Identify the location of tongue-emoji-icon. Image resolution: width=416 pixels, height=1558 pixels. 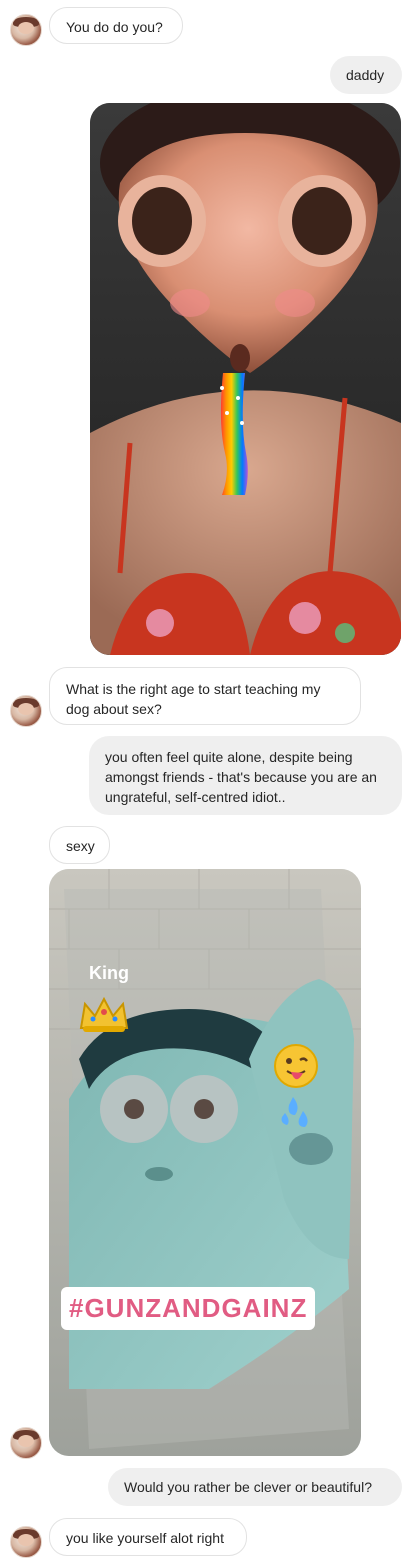
(296, 1068).